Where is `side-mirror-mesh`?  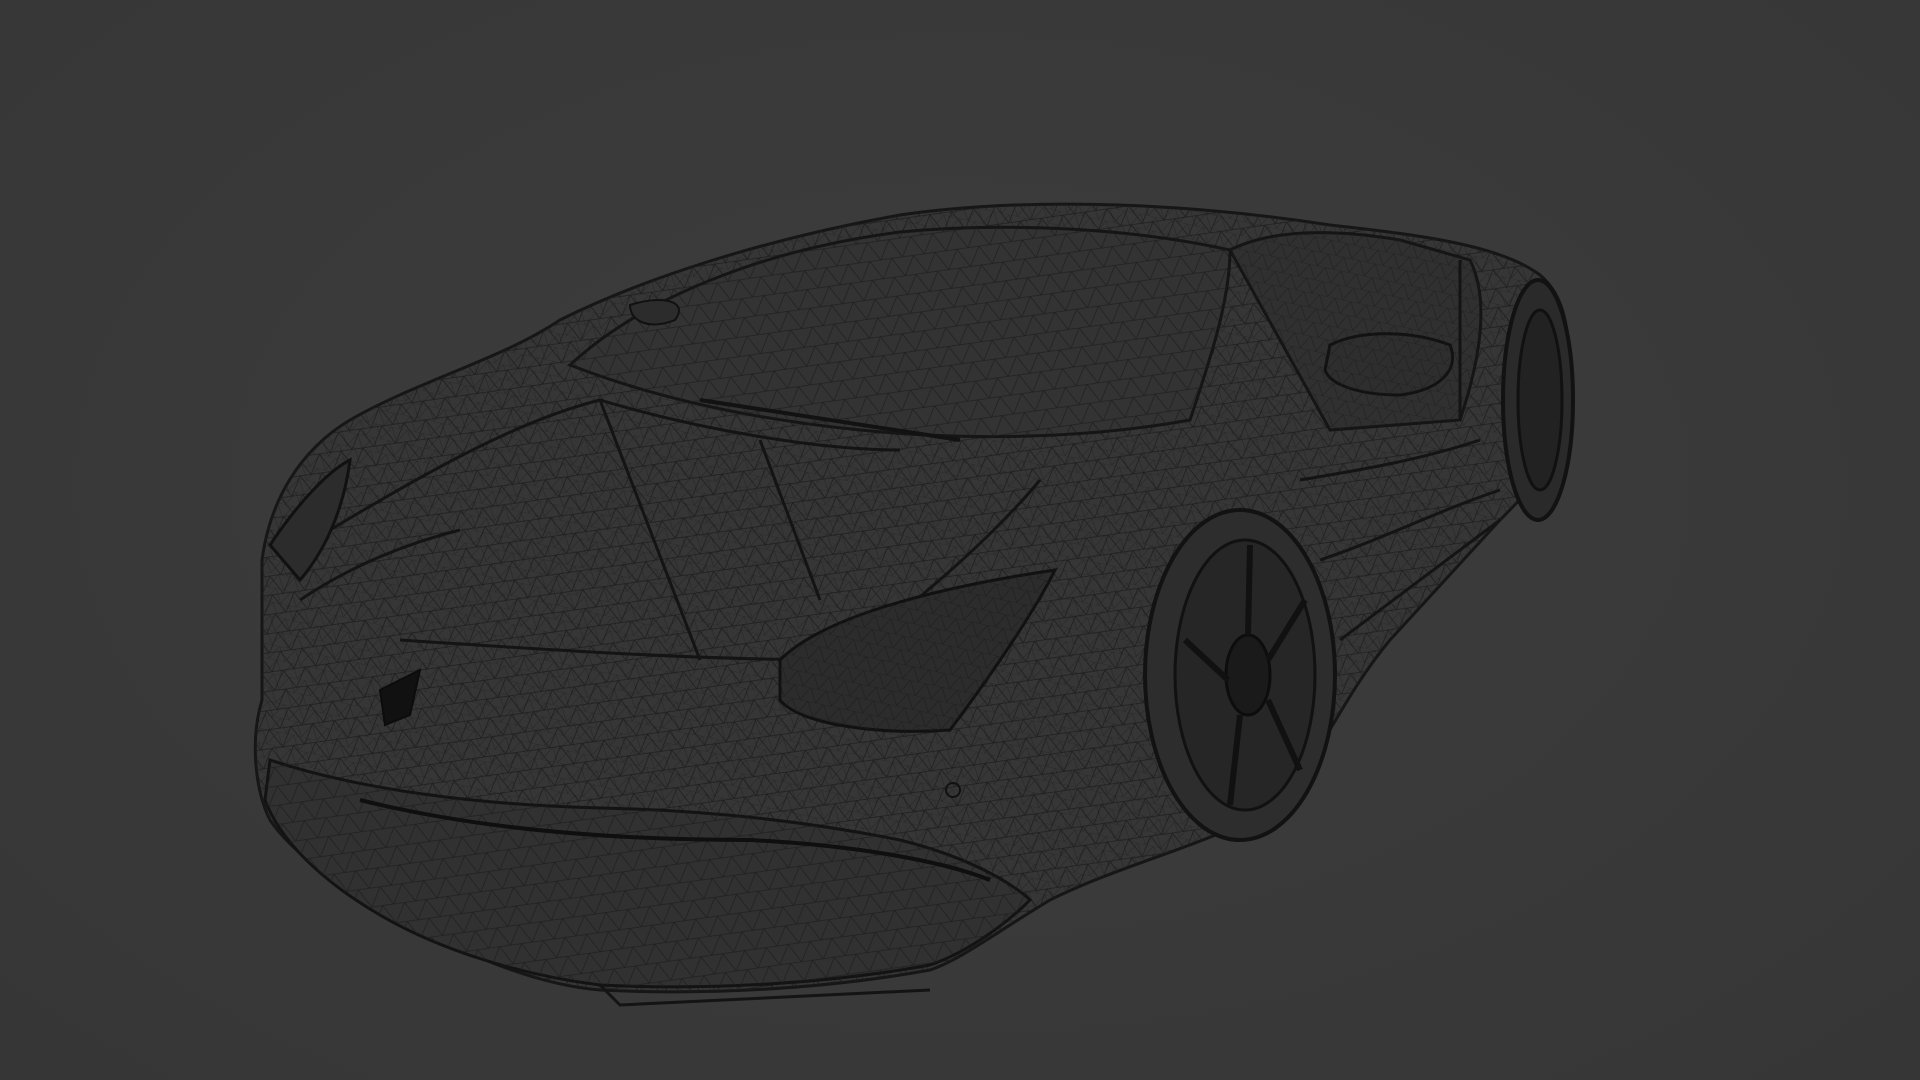
side-mirror-mesh is located at coordinates (1388, 364).